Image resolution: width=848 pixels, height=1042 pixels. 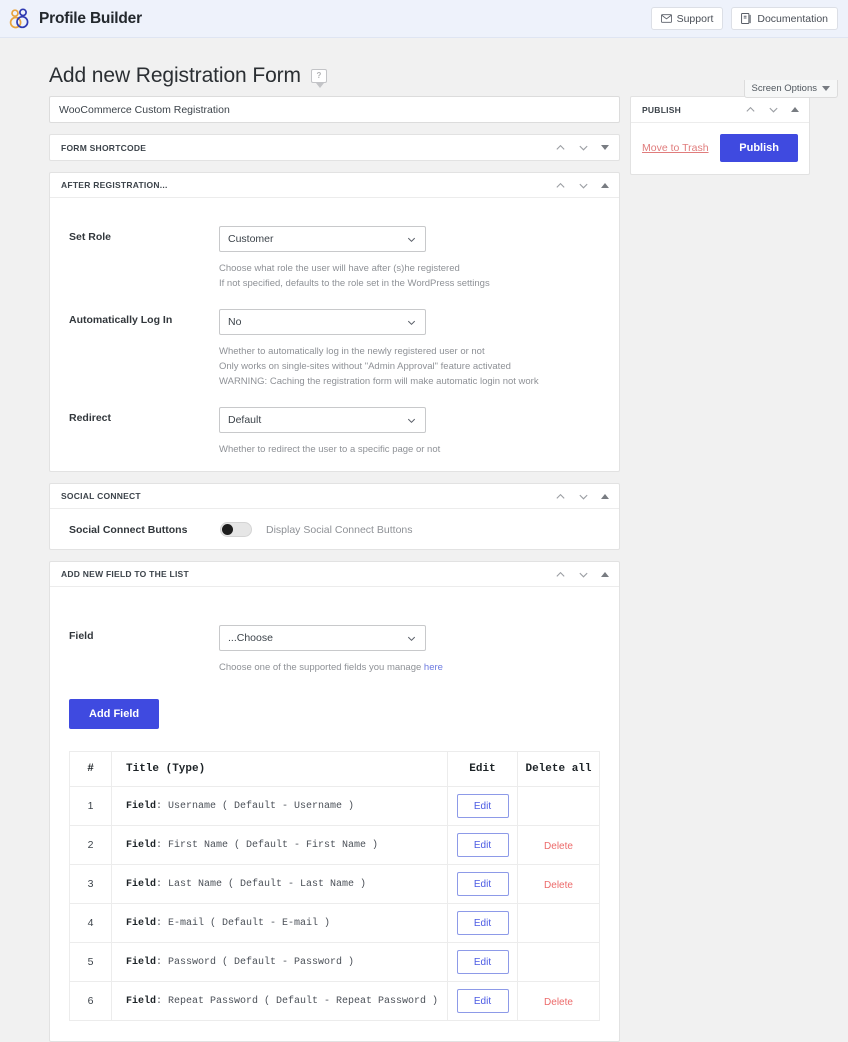 What do you see at coordinates (334, 147) in the screenshot?
I see `panel-form-shortcode-header: FORM SHORTCODE` at bounding box center [334, 147].